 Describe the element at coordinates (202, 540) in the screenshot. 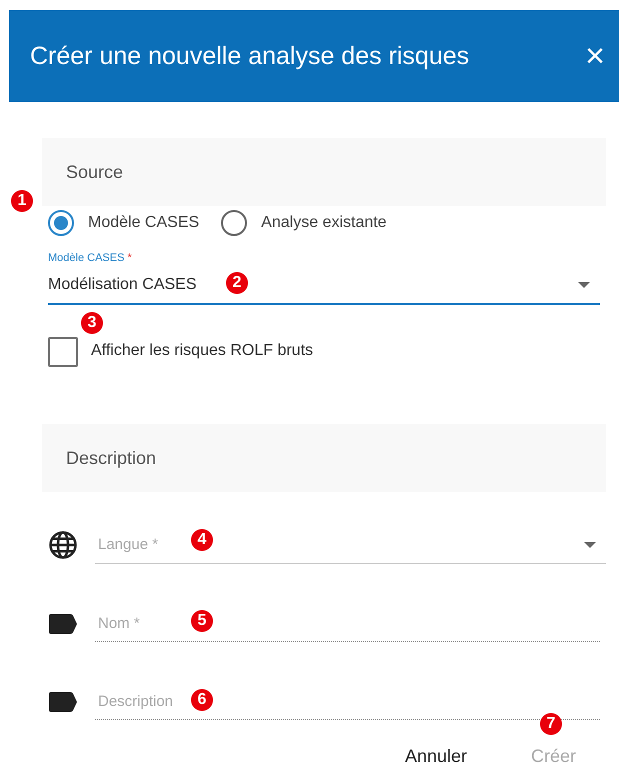

I see `callout-badge: 4` at that location.